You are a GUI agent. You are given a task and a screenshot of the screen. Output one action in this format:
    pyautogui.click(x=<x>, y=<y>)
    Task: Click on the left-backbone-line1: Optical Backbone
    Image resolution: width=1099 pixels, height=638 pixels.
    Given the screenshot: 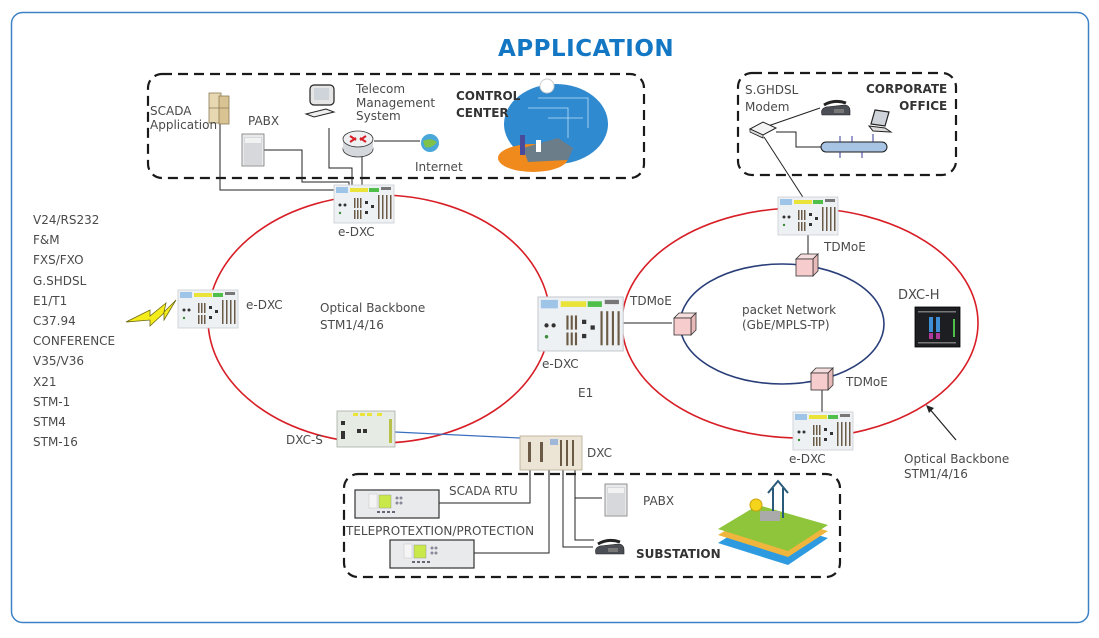 What is the action you would take?
    pyautogui.click(x=373, y=308)
    